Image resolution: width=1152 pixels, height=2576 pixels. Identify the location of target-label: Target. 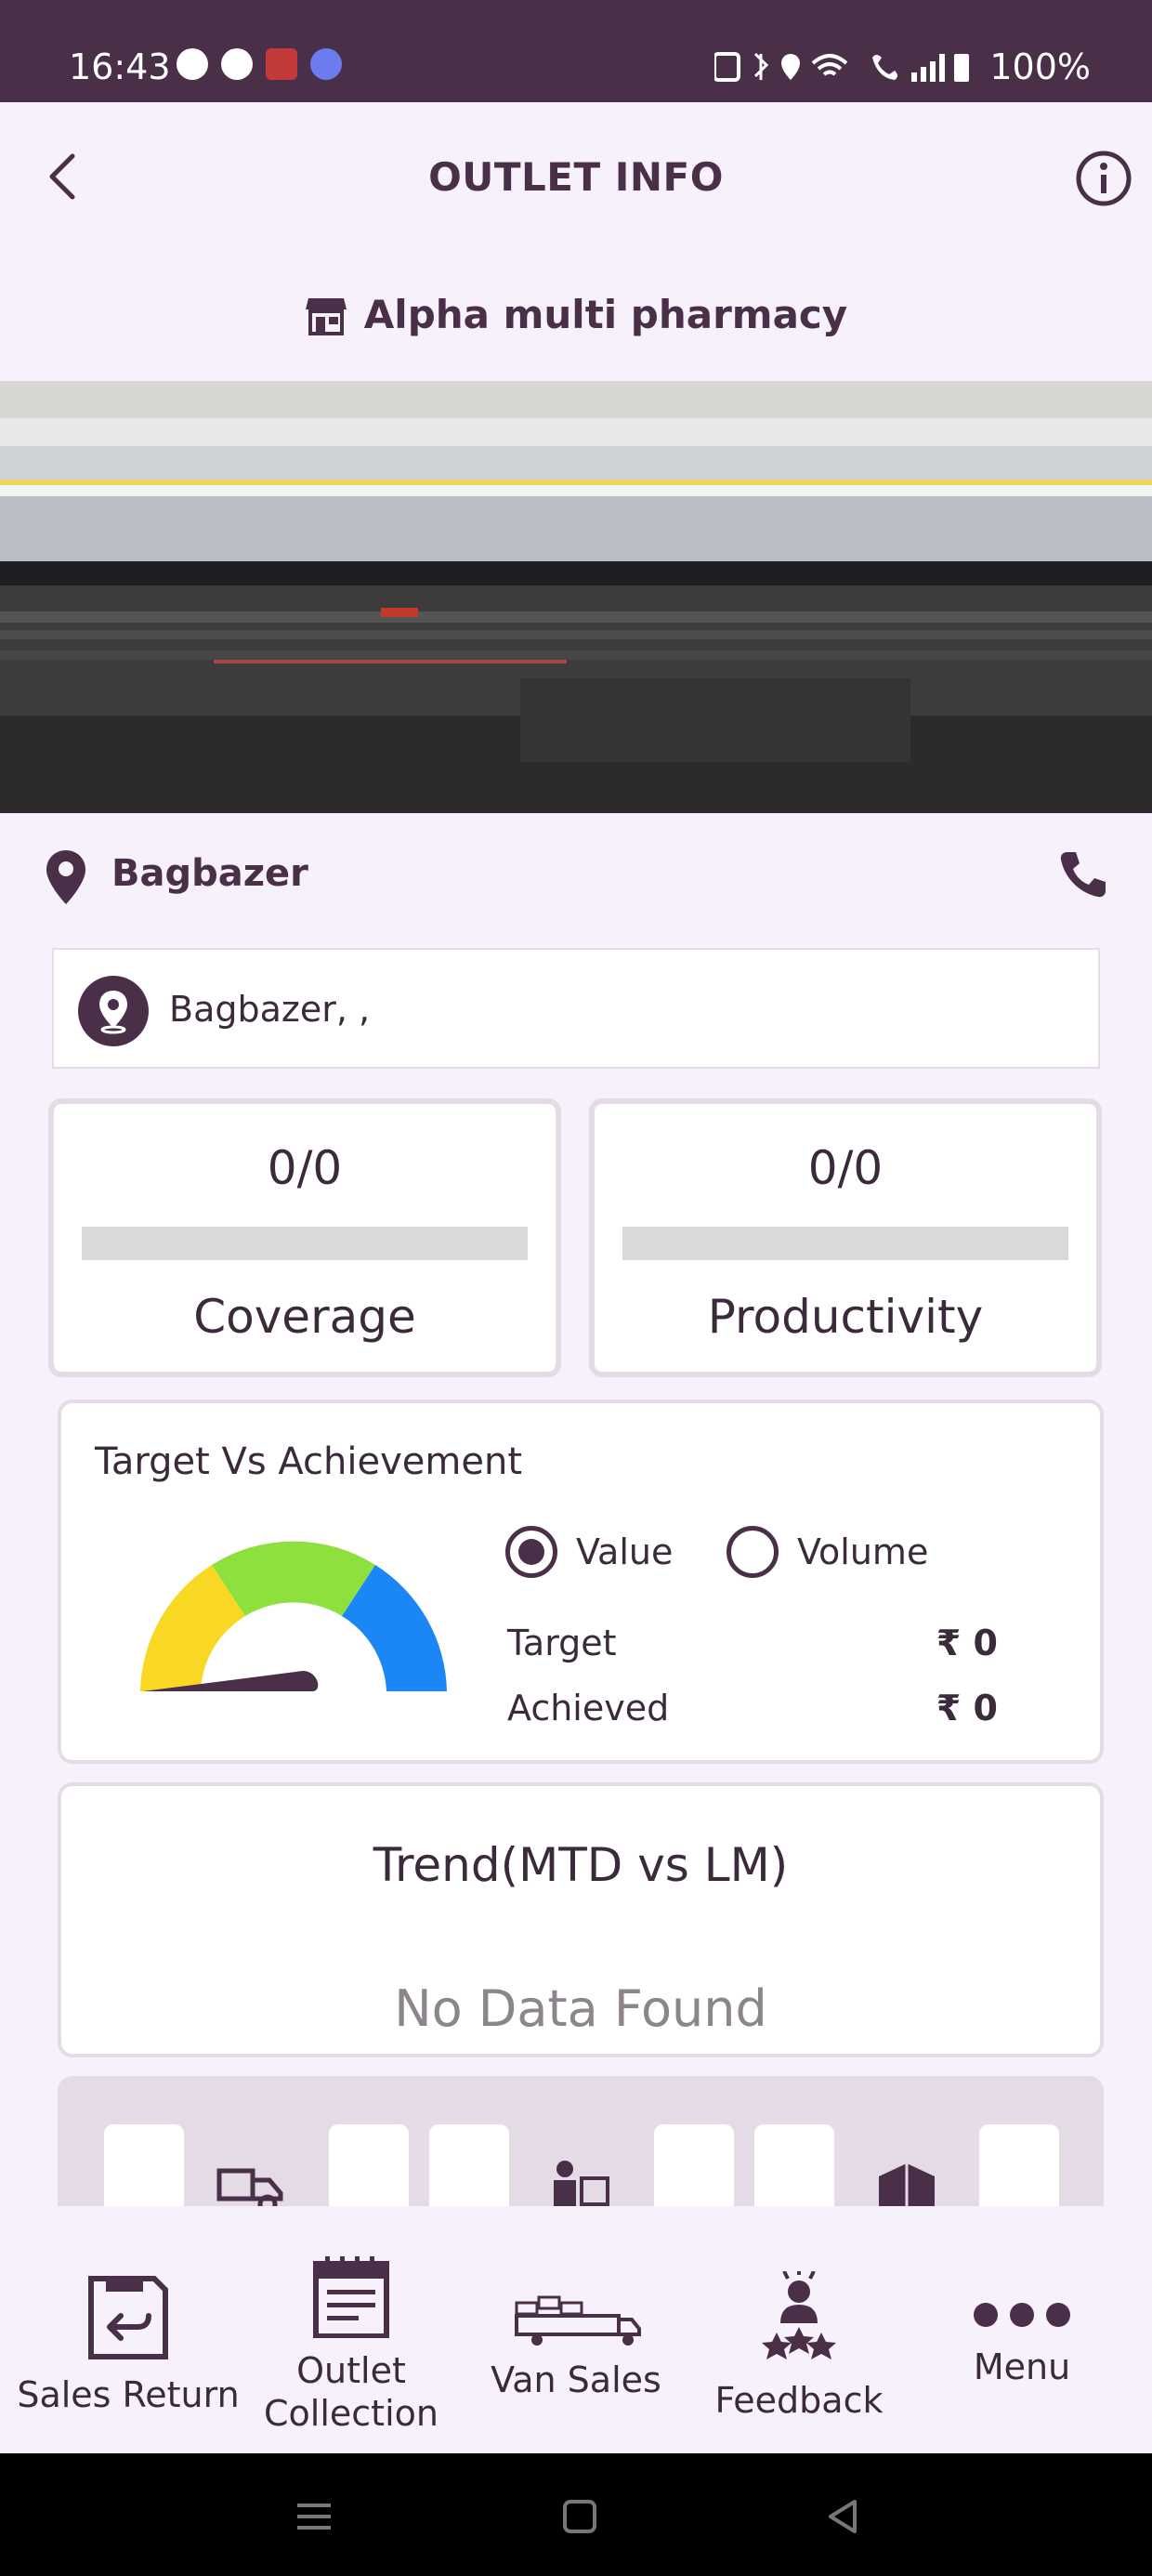
(562, 1643).